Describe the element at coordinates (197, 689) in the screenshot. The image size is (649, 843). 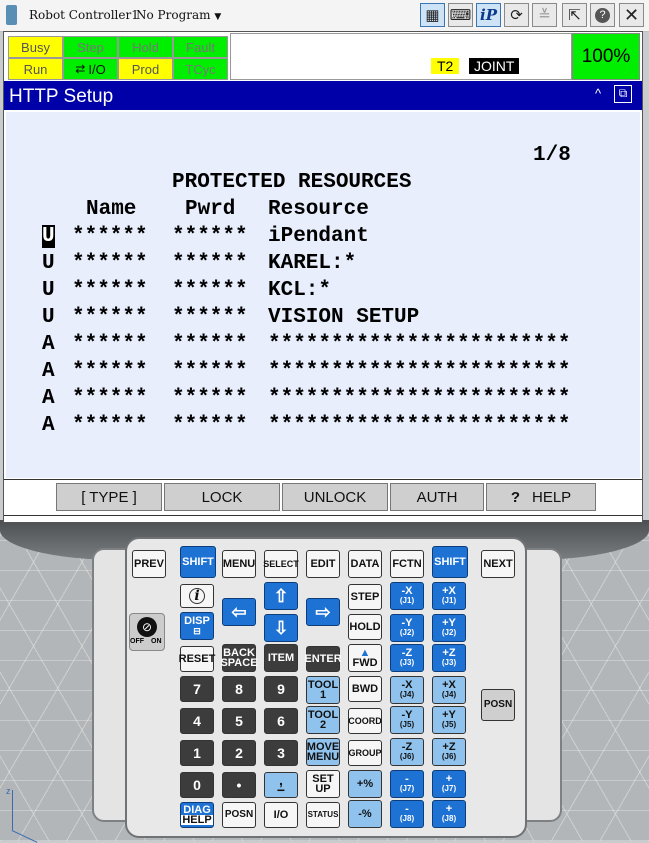
I see `key-7: 7` at that location.